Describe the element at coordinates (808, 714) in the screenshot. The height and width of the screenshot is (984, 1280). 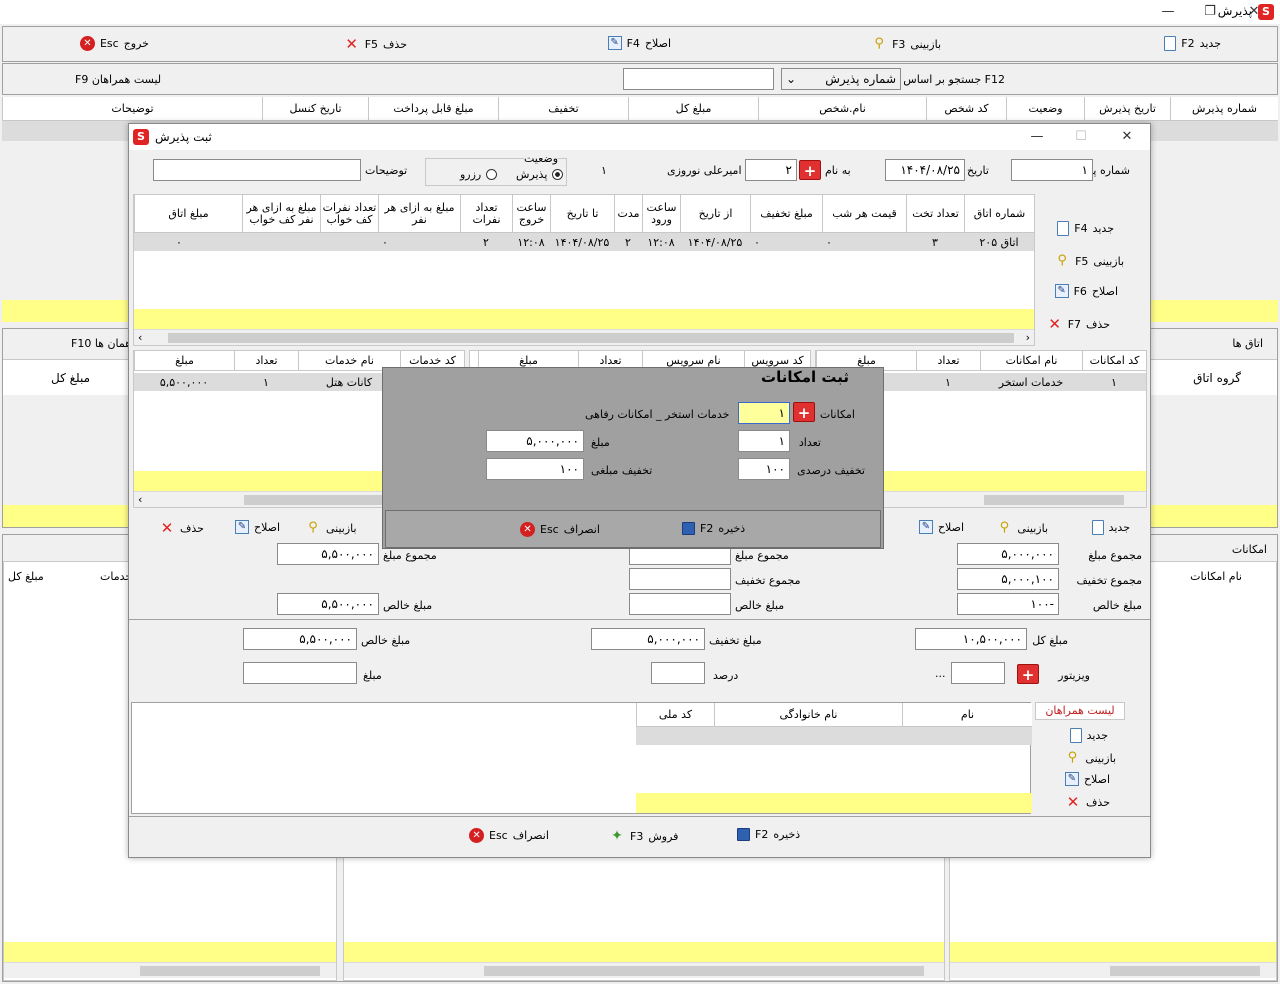
I see `col-header: نام خانوادگی` at that location.